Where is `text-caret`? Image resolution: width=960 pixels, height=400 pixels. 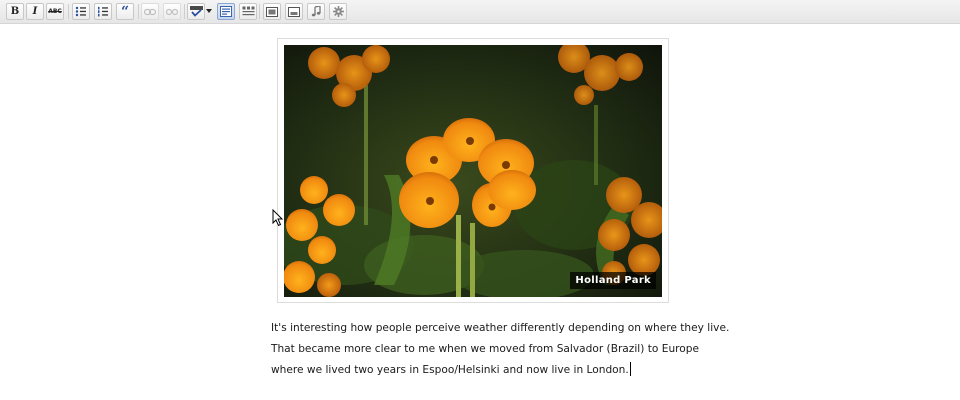
text-caret is located at coordinates (630, 369).